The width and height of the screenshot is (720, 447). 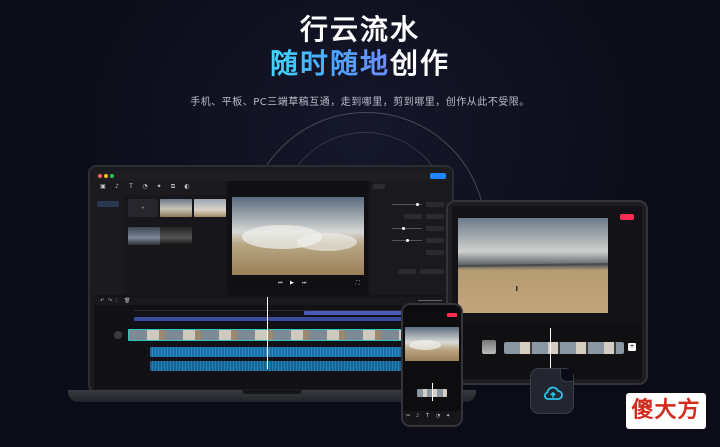 I want to click on undo-icon: ↶, so click(x=102, y=301).